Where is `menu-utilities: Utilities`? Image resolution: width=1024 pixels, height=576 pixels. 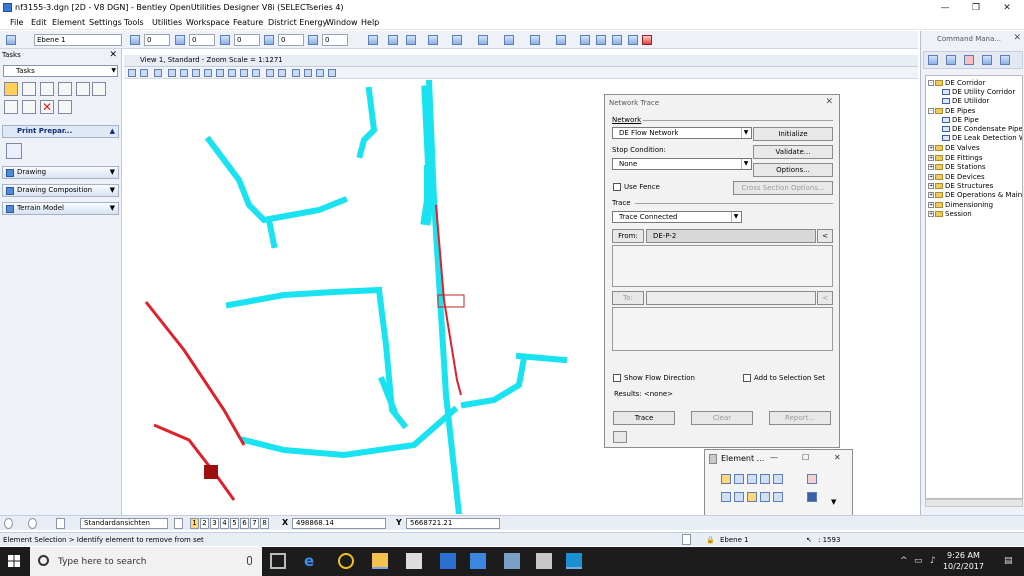
menu-utilities: Utilities is located at coordinates (167, 22).